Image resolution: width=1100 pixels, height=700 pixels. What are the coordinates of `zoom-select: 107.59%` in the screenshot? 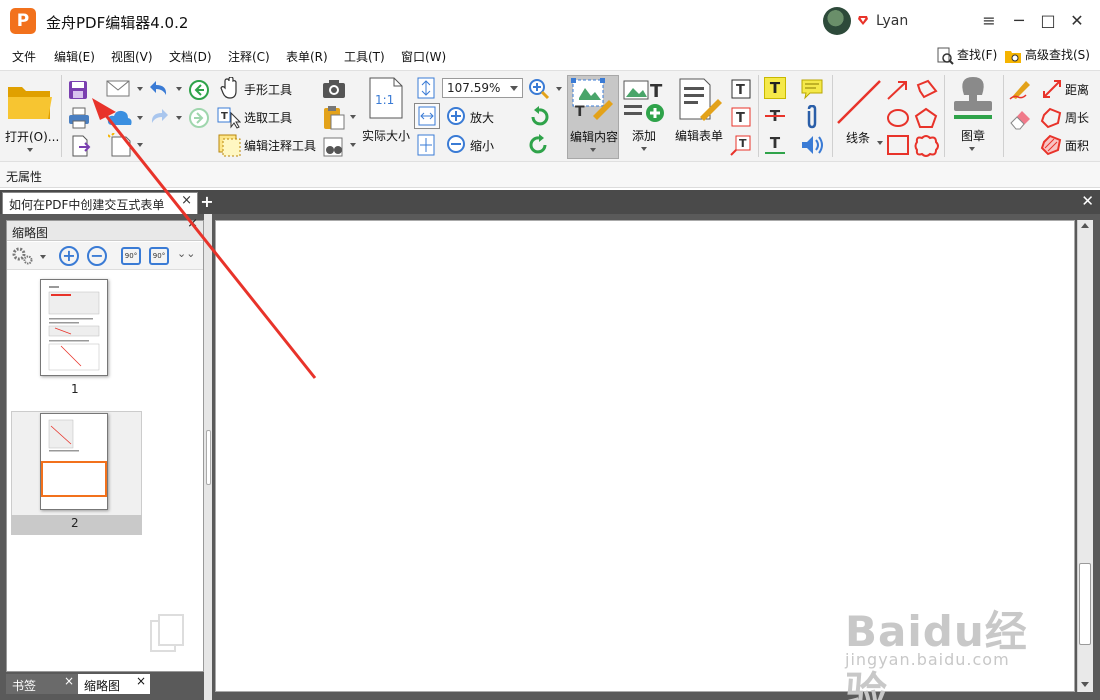 It's located at (482, 88).